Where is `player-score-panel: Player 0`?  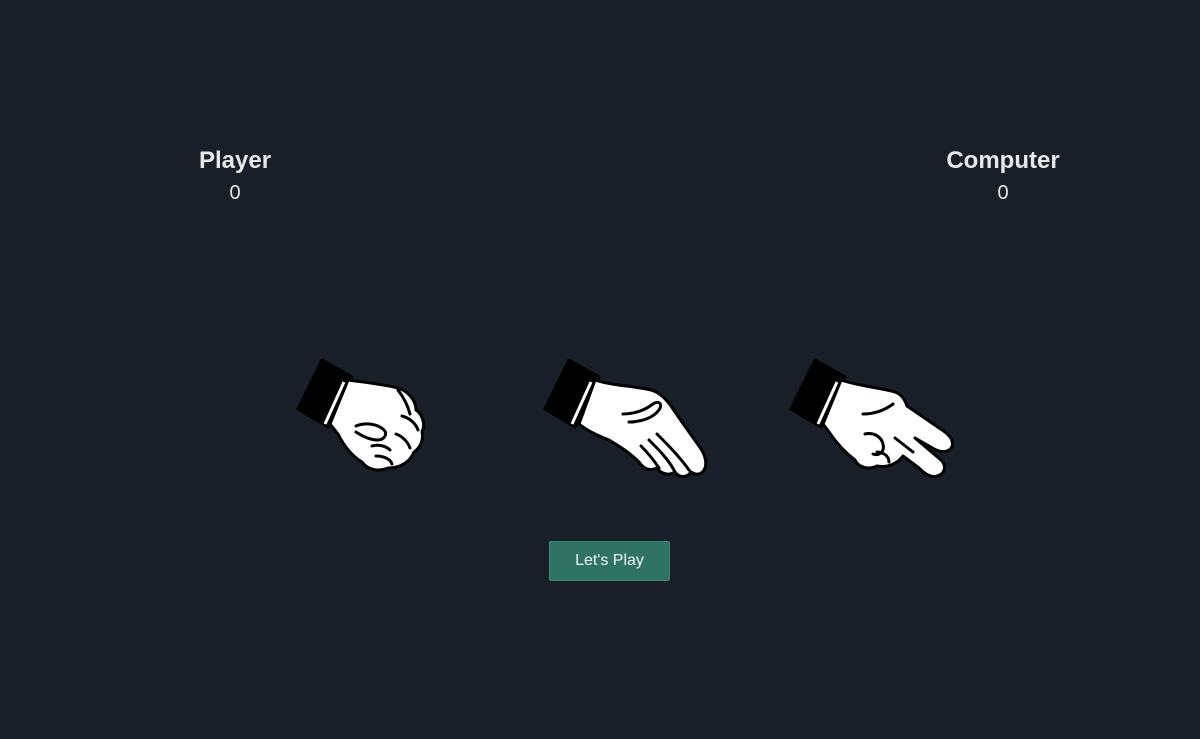 player-score-panel: Player 0 is located at coordinates (235, 175).